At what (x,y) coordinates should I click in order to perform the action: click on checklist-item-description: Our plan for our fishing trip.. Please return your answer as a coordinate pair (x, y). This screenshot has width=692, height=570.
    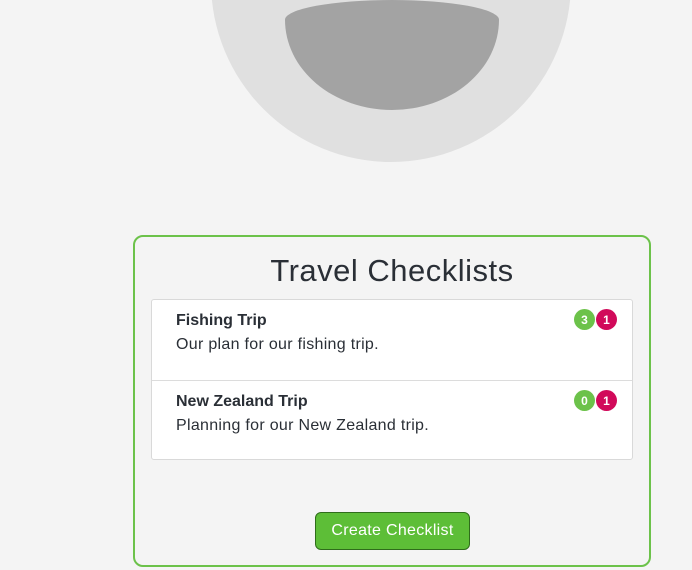
    Looking at the image, I should click on (277, 344).